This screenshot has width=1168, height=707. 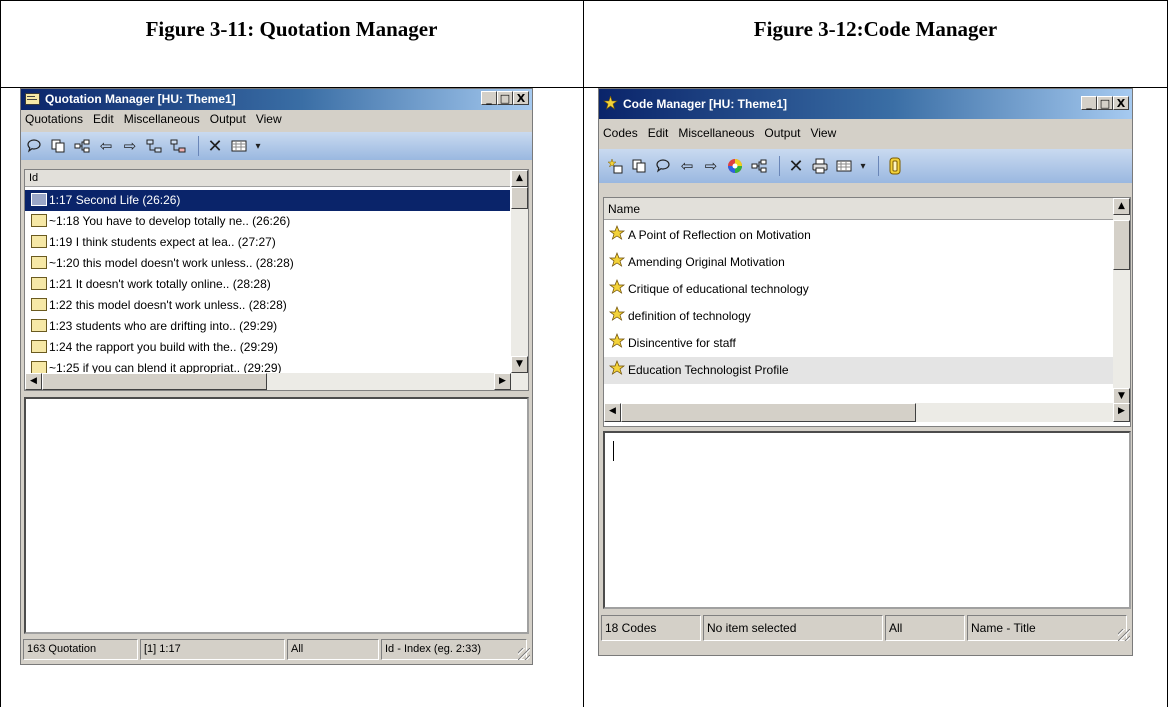 What do you see at coordinates (895, 166) in the screenshot?
I see `filter-icon` at bounding box center [895, 166].